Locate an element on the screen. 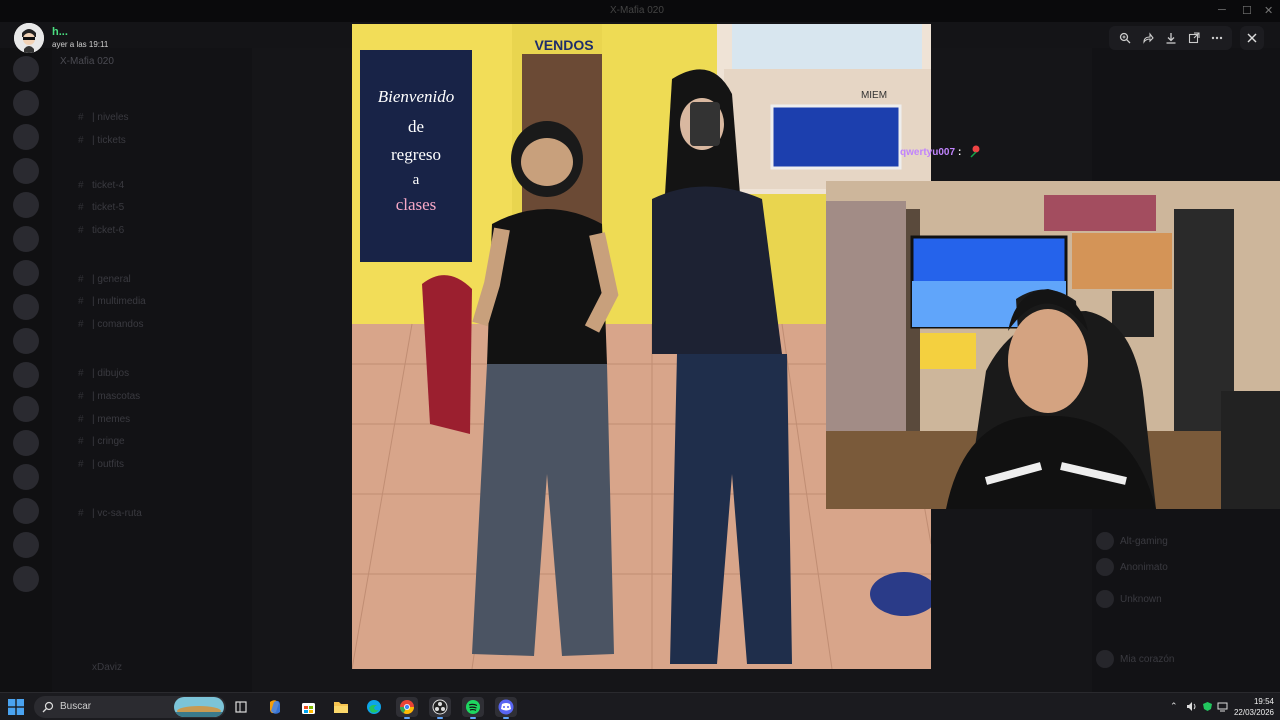  taskbar-search-input: Buscar is located at coordinates (130, 707).